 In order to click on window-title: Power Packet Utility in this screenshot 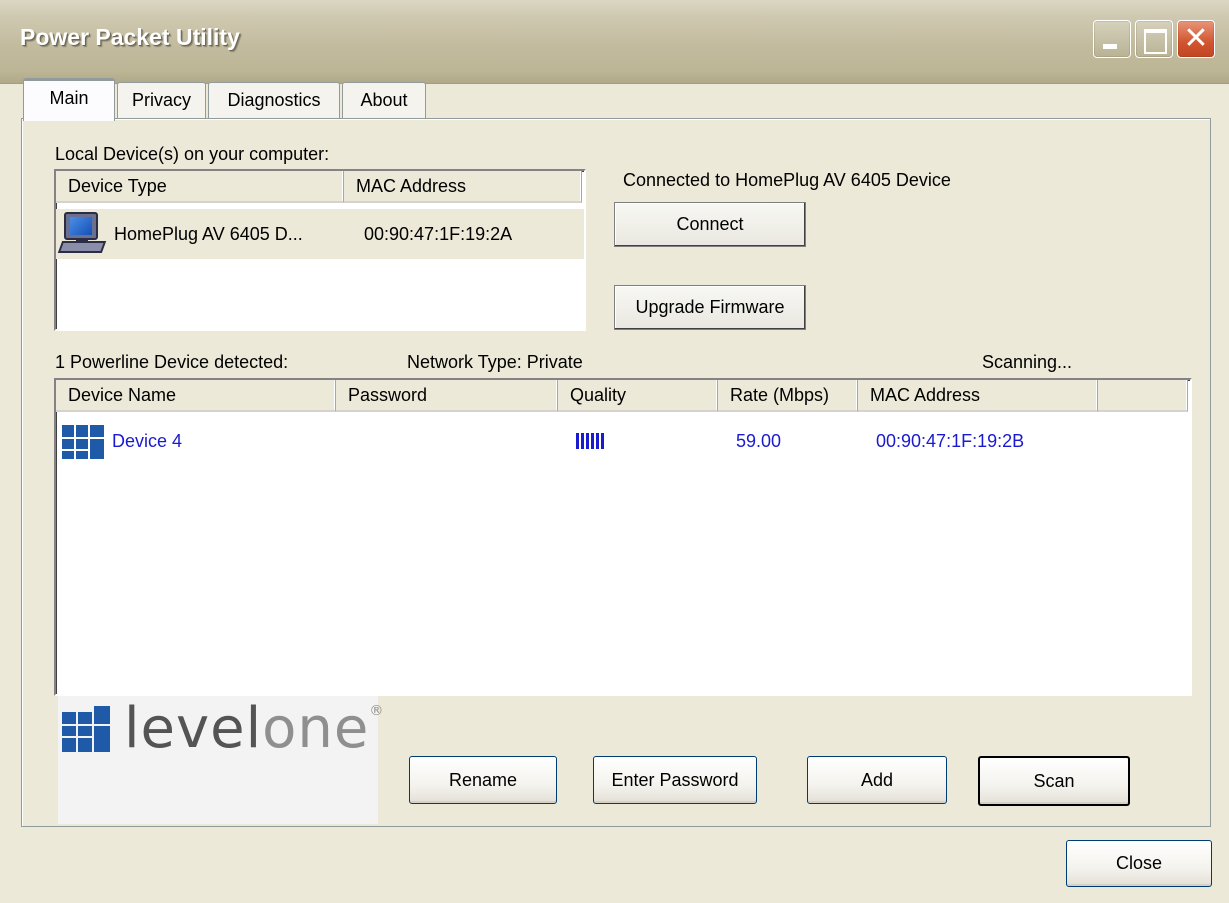, I will do `click(130, 37)`.